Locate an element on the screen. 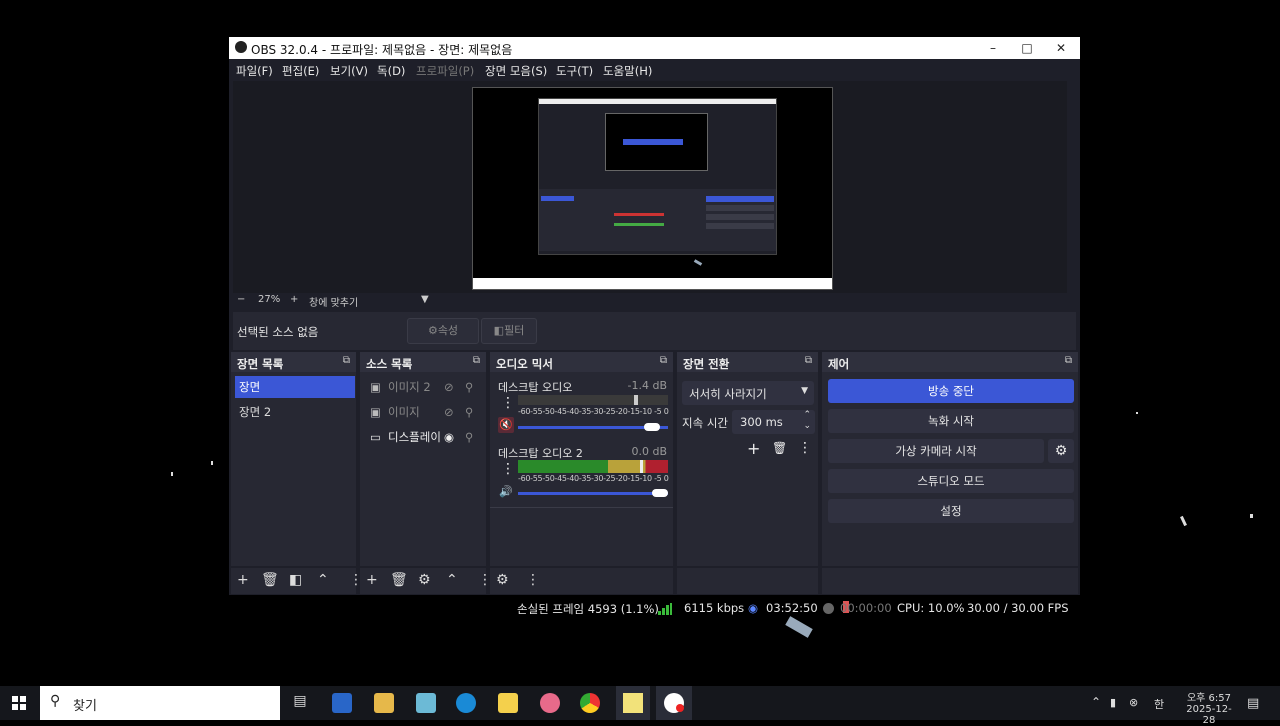  menu-scene-collection: 장면 모음(S) is located at coordinates (516, 71).